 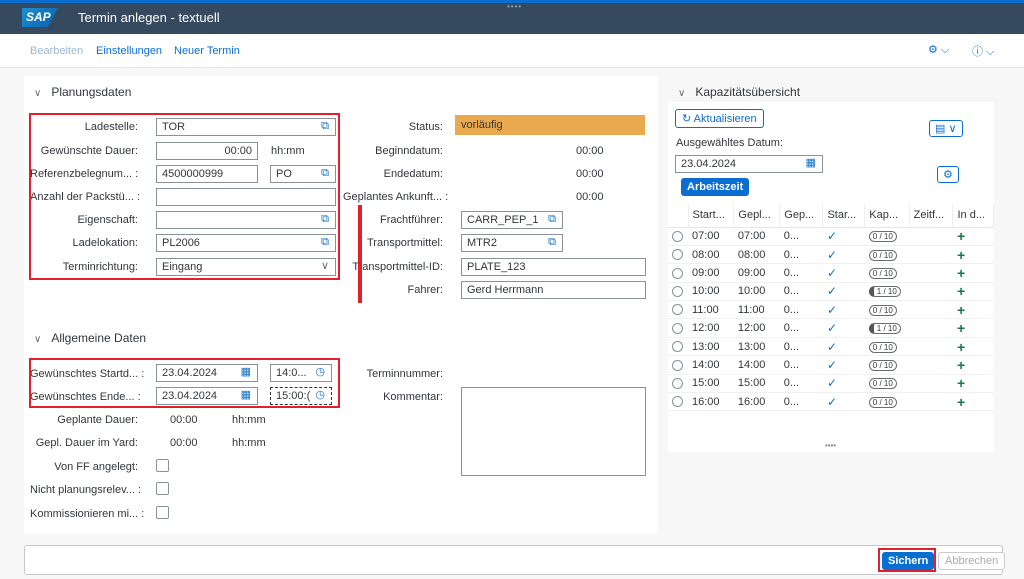 I want to click on resize-grip-icon: ••••, so click(x=830, y=445).